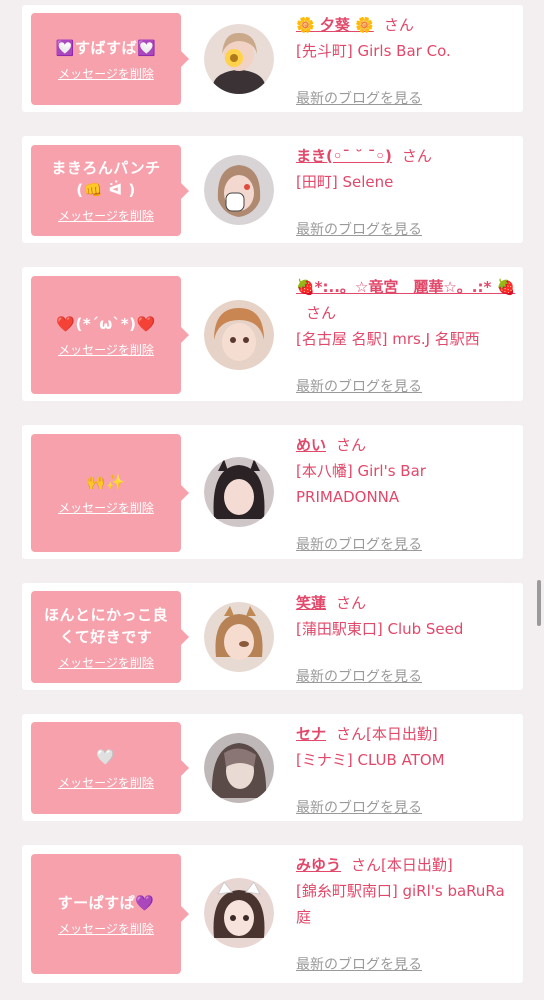 The width and height of the screenshot is (544, 1000). What do you see at coordinates (345, 182) in the screenshot?
I see `shop-name: [田町] Selene` at bounding box center [345, 182].